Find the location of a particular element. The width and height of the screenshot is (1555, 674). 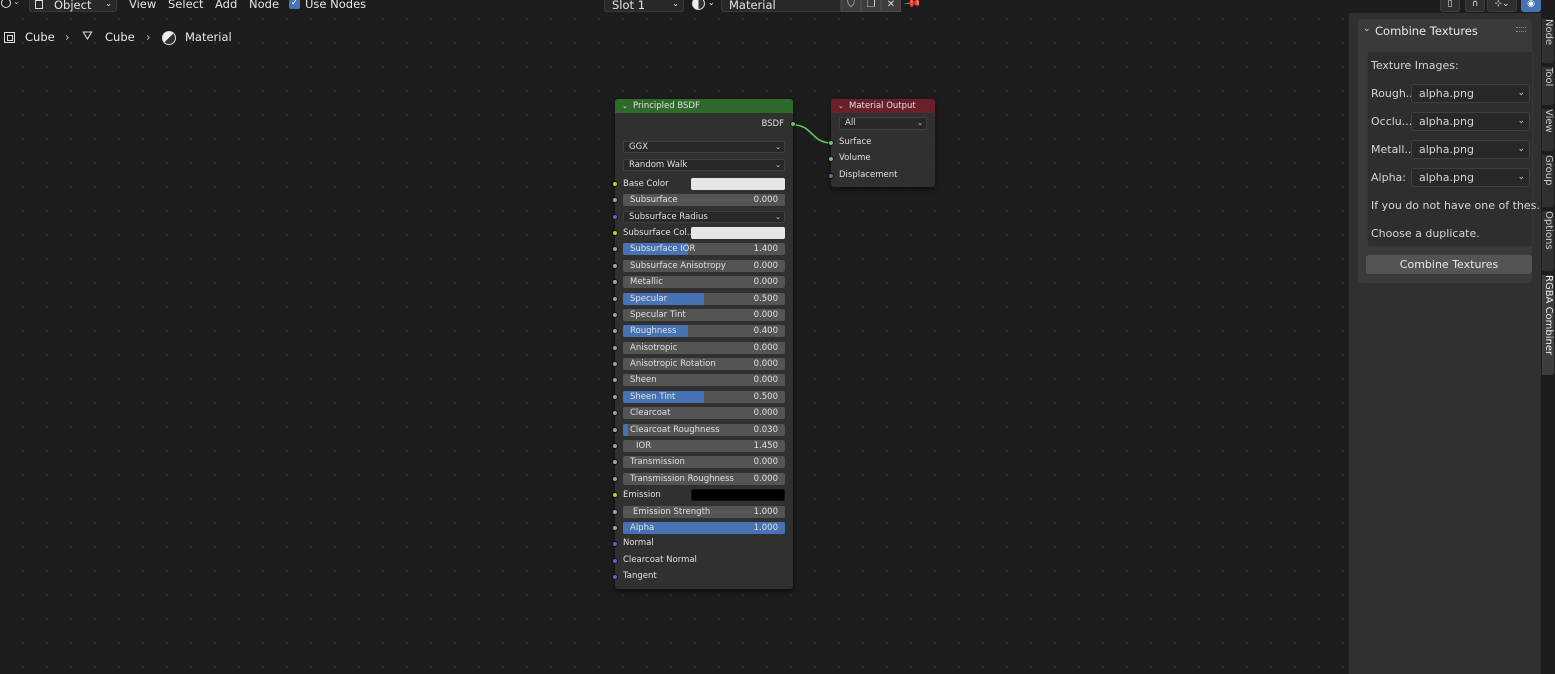

editor-type-button: ⌄ is located at coordinates (12, 5).